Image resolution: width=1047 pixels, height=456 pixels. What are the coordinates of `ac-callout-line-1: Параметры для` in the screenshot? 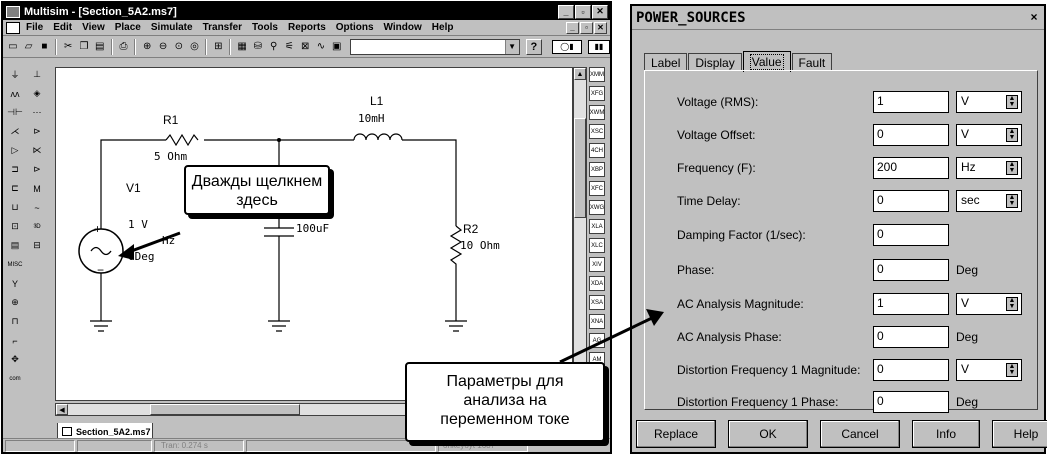 It's located at (505, 381).